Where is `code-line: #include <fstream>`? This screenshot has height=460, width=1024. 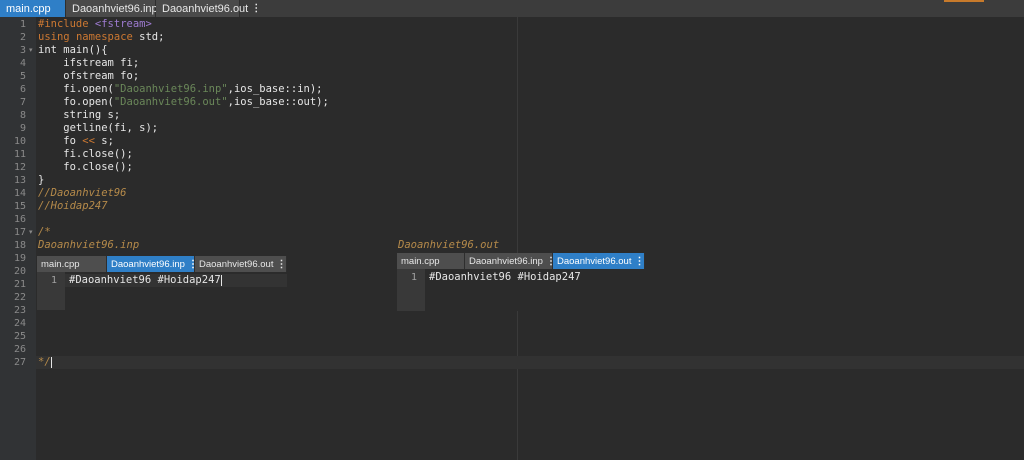
code-line: #include <fstream> is located at coordinates (95, 24).